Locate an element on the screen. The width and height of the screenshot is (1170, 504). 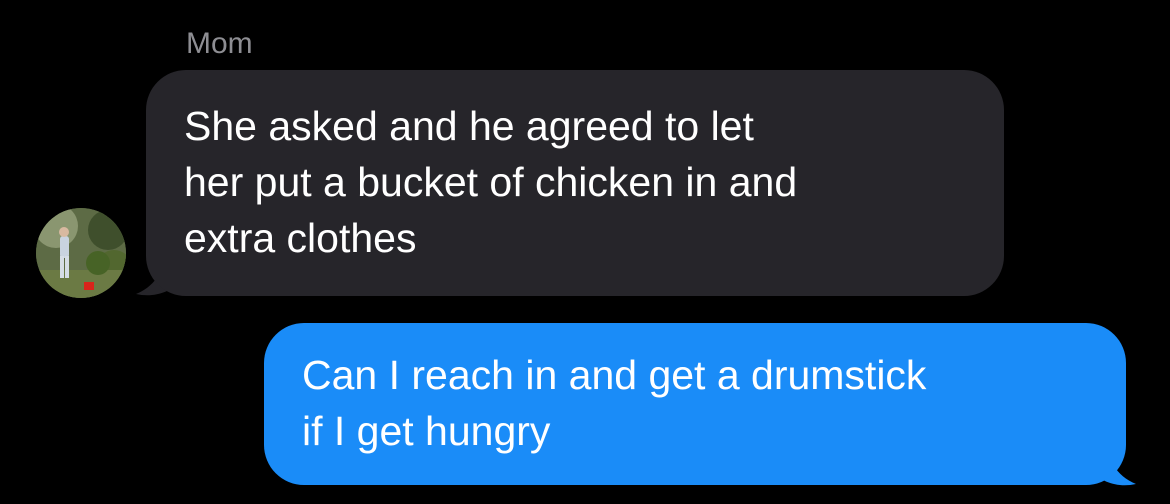
contact-avatar is located at coordinates (81, 253).